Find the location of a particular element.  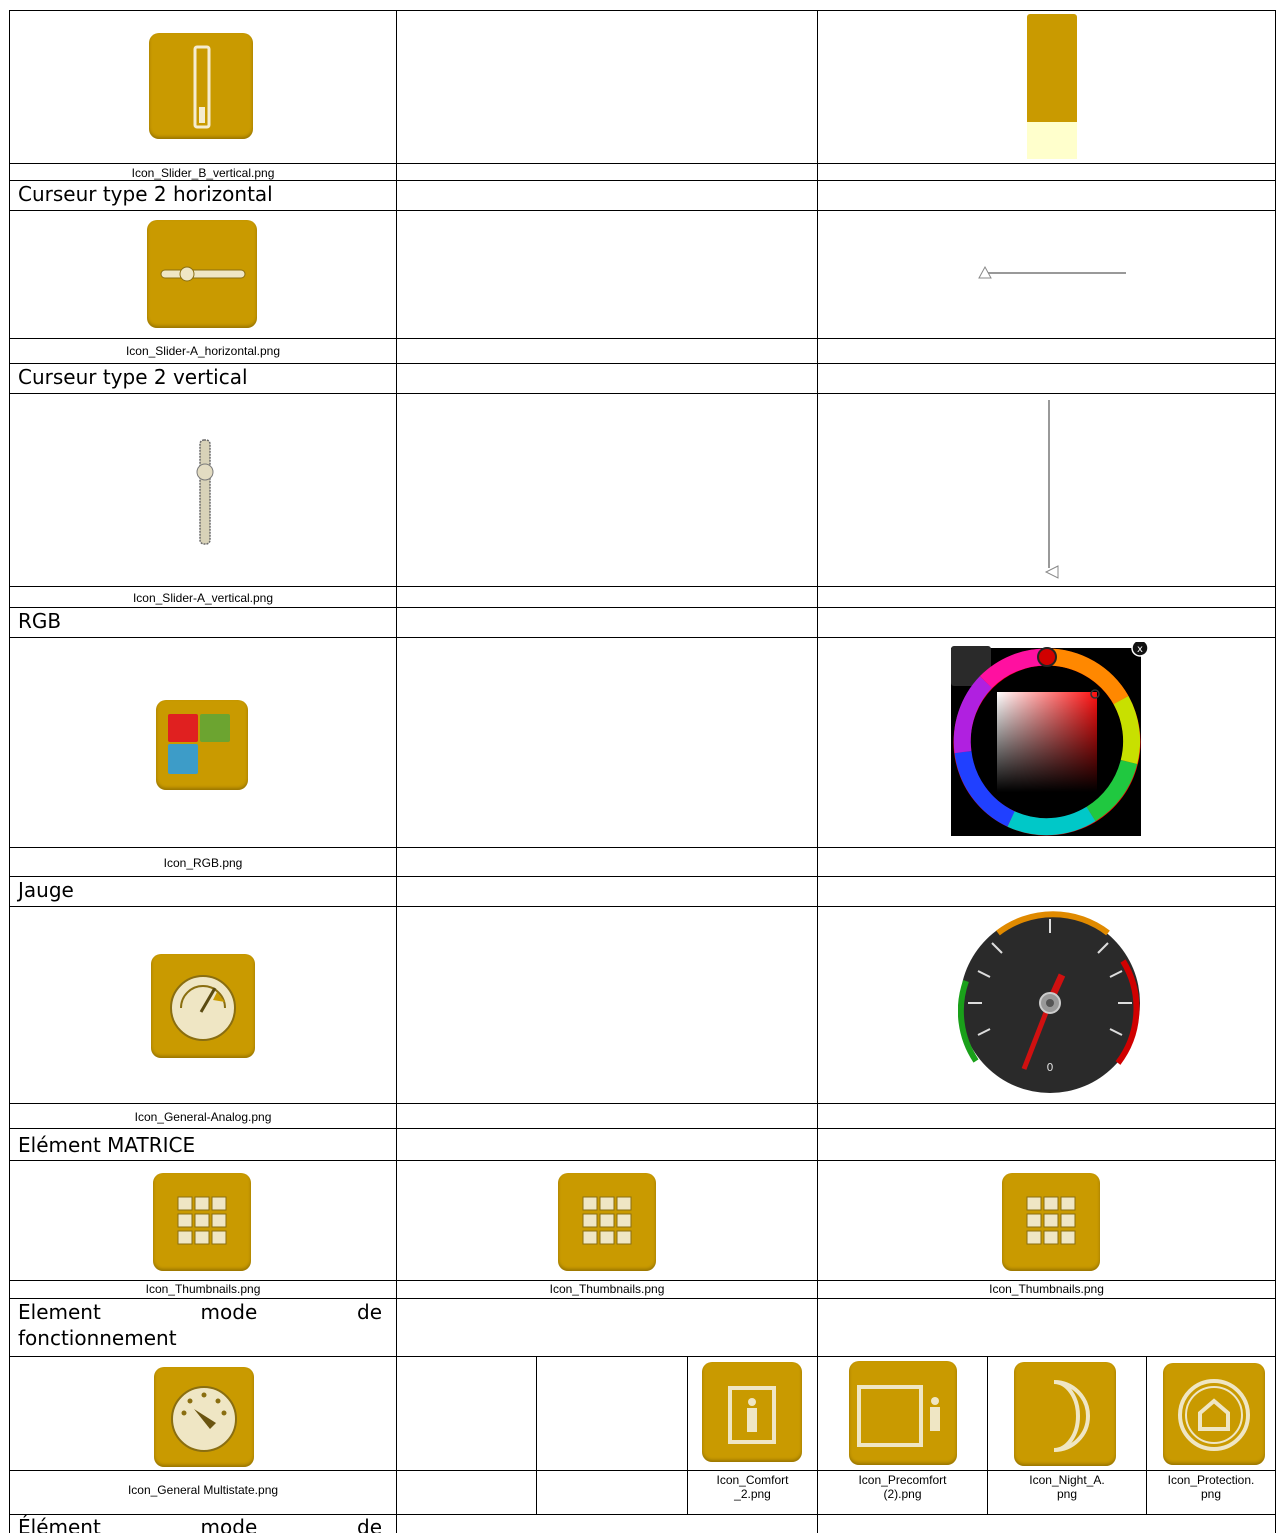

section-title: Curseur type 2 vertical is located at coordinates (202, 378).